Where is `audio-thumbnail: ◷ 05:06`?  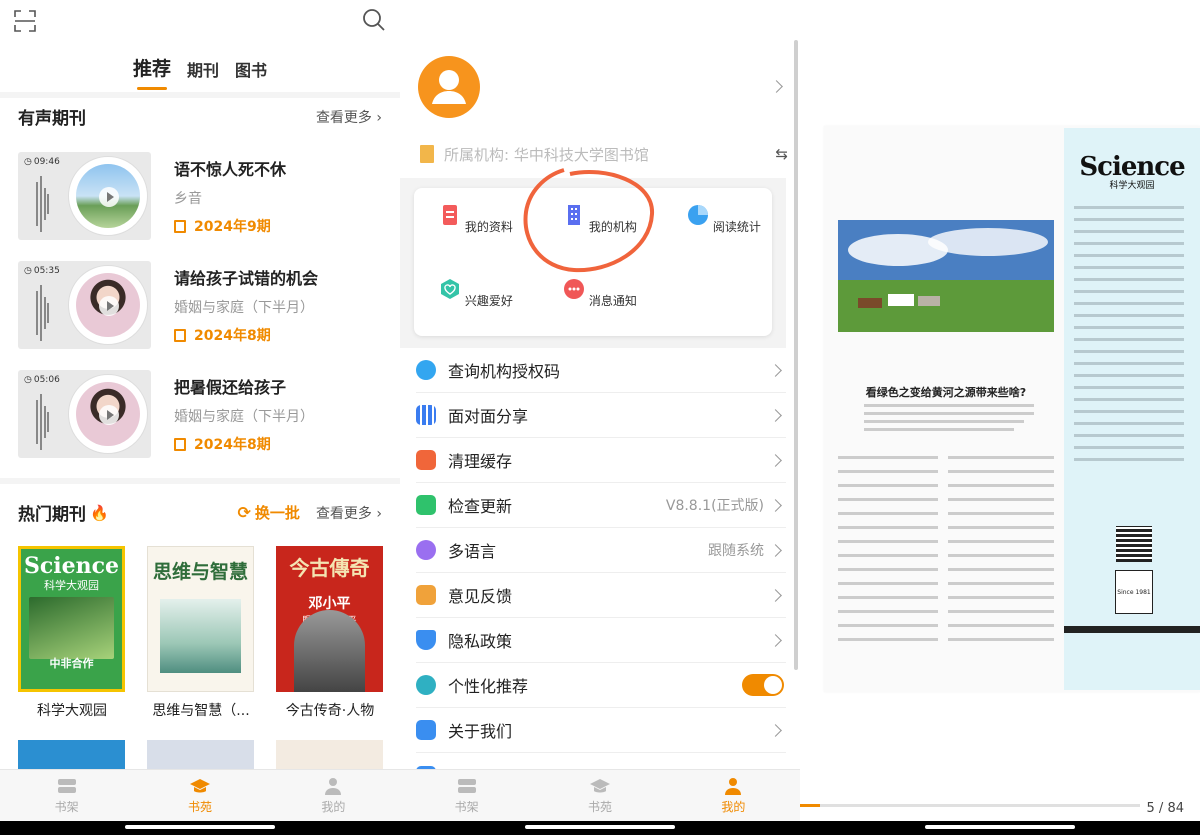
audio-thumbnail: ◷ 05:06 is located at coordinates (84, 414).